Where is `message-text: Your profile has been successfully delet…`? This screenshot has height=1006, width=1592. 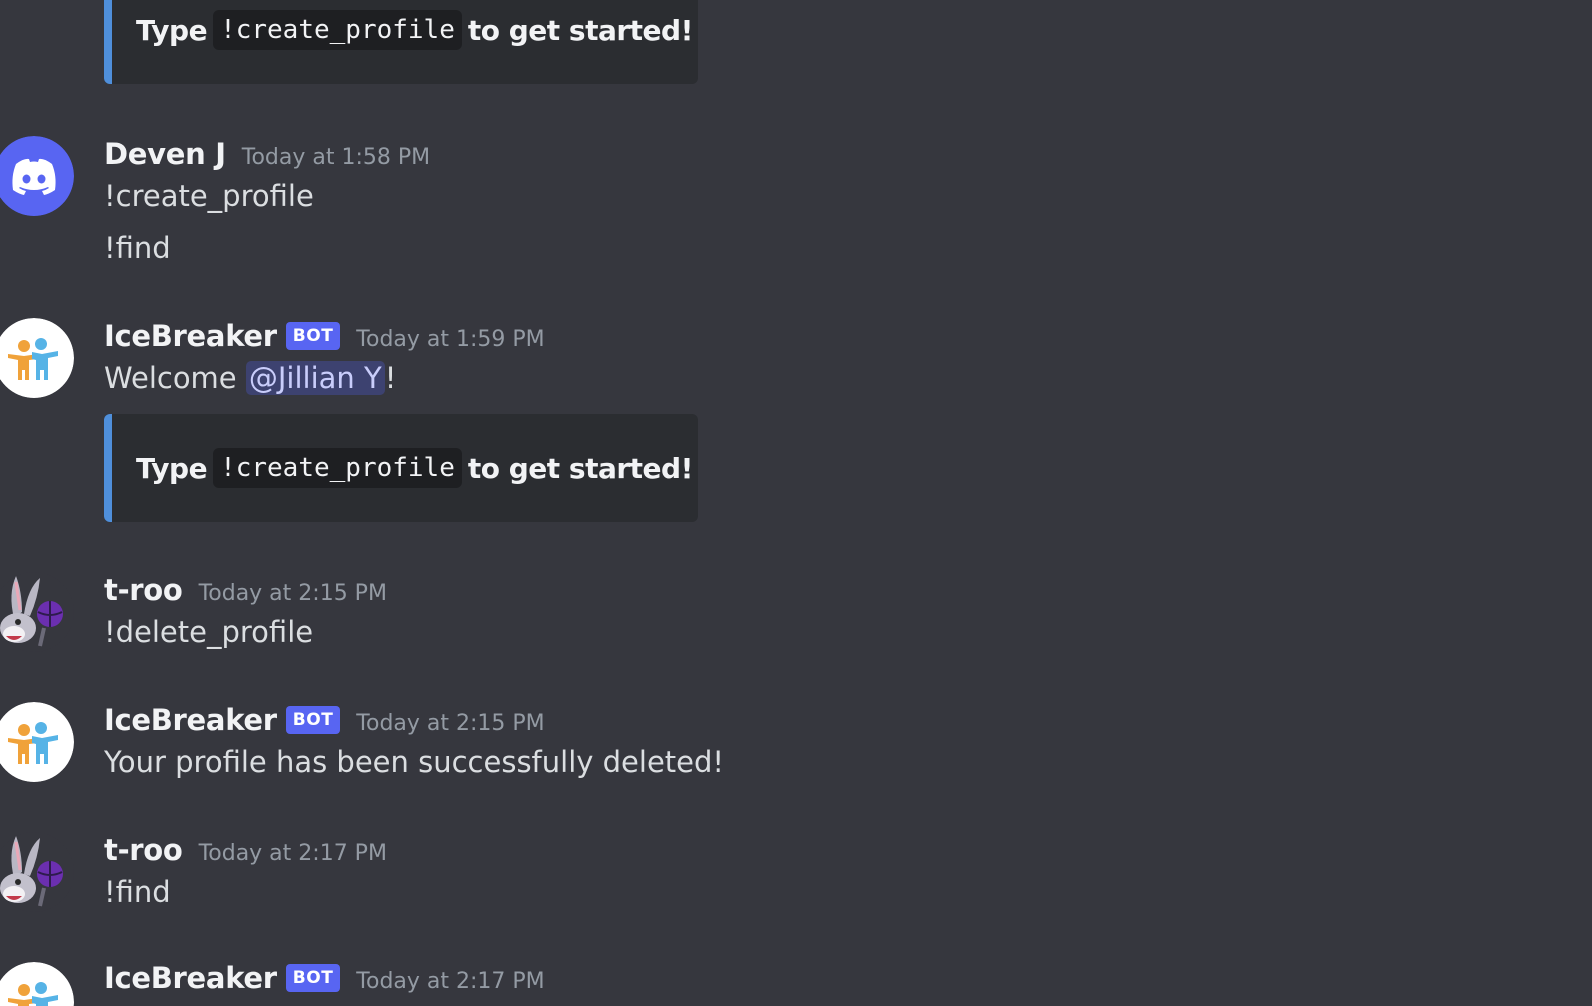
message-text: Your profile has been successfully delet… is located at coordinates (414, 762).